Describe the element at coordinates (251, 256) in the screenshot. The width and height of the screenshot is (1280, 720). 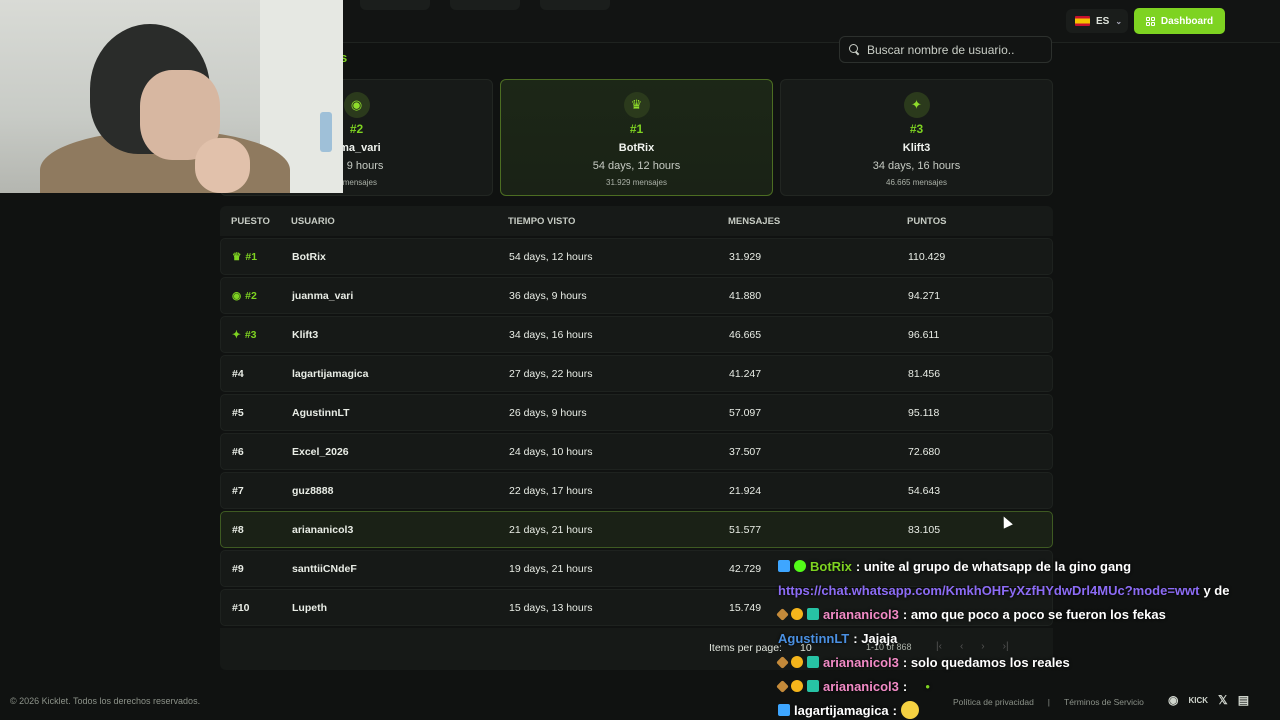
I see `rank-value: #1` at that location.